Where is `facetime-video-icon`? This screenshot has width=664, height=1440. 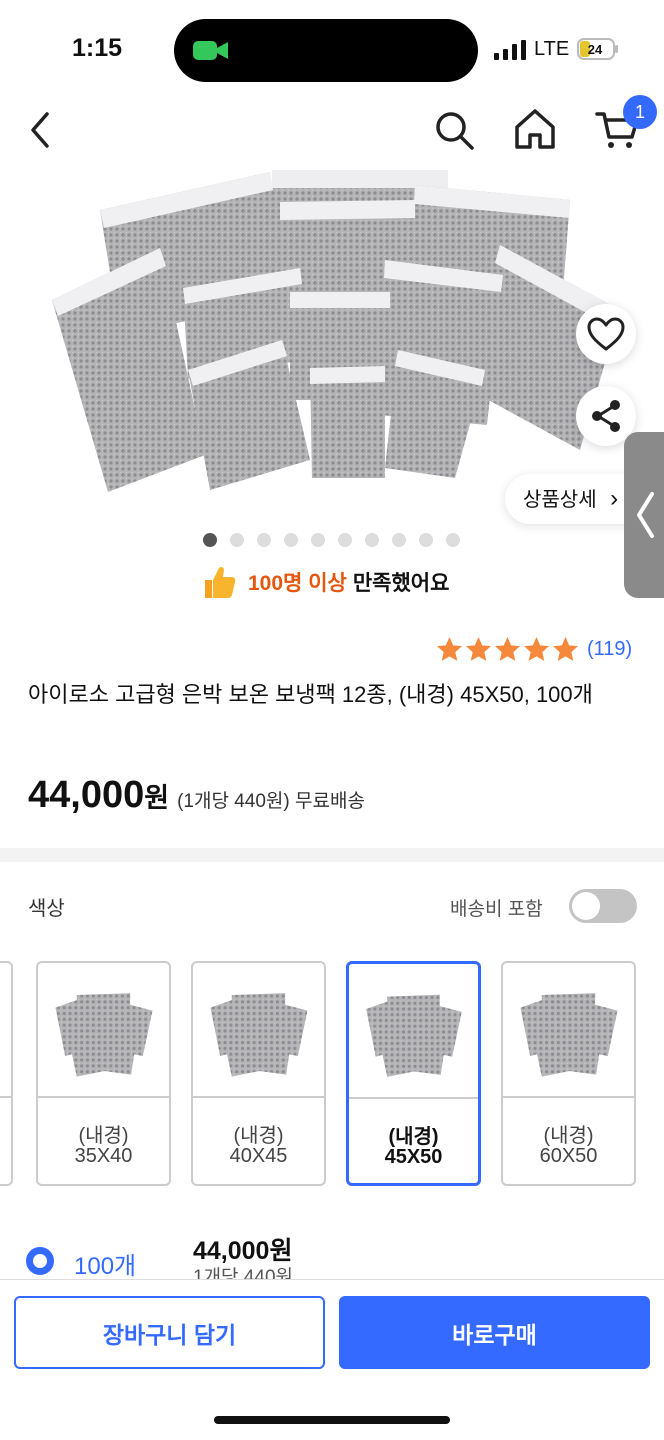 facetime-video-icon is located at coordinates (210, 50).